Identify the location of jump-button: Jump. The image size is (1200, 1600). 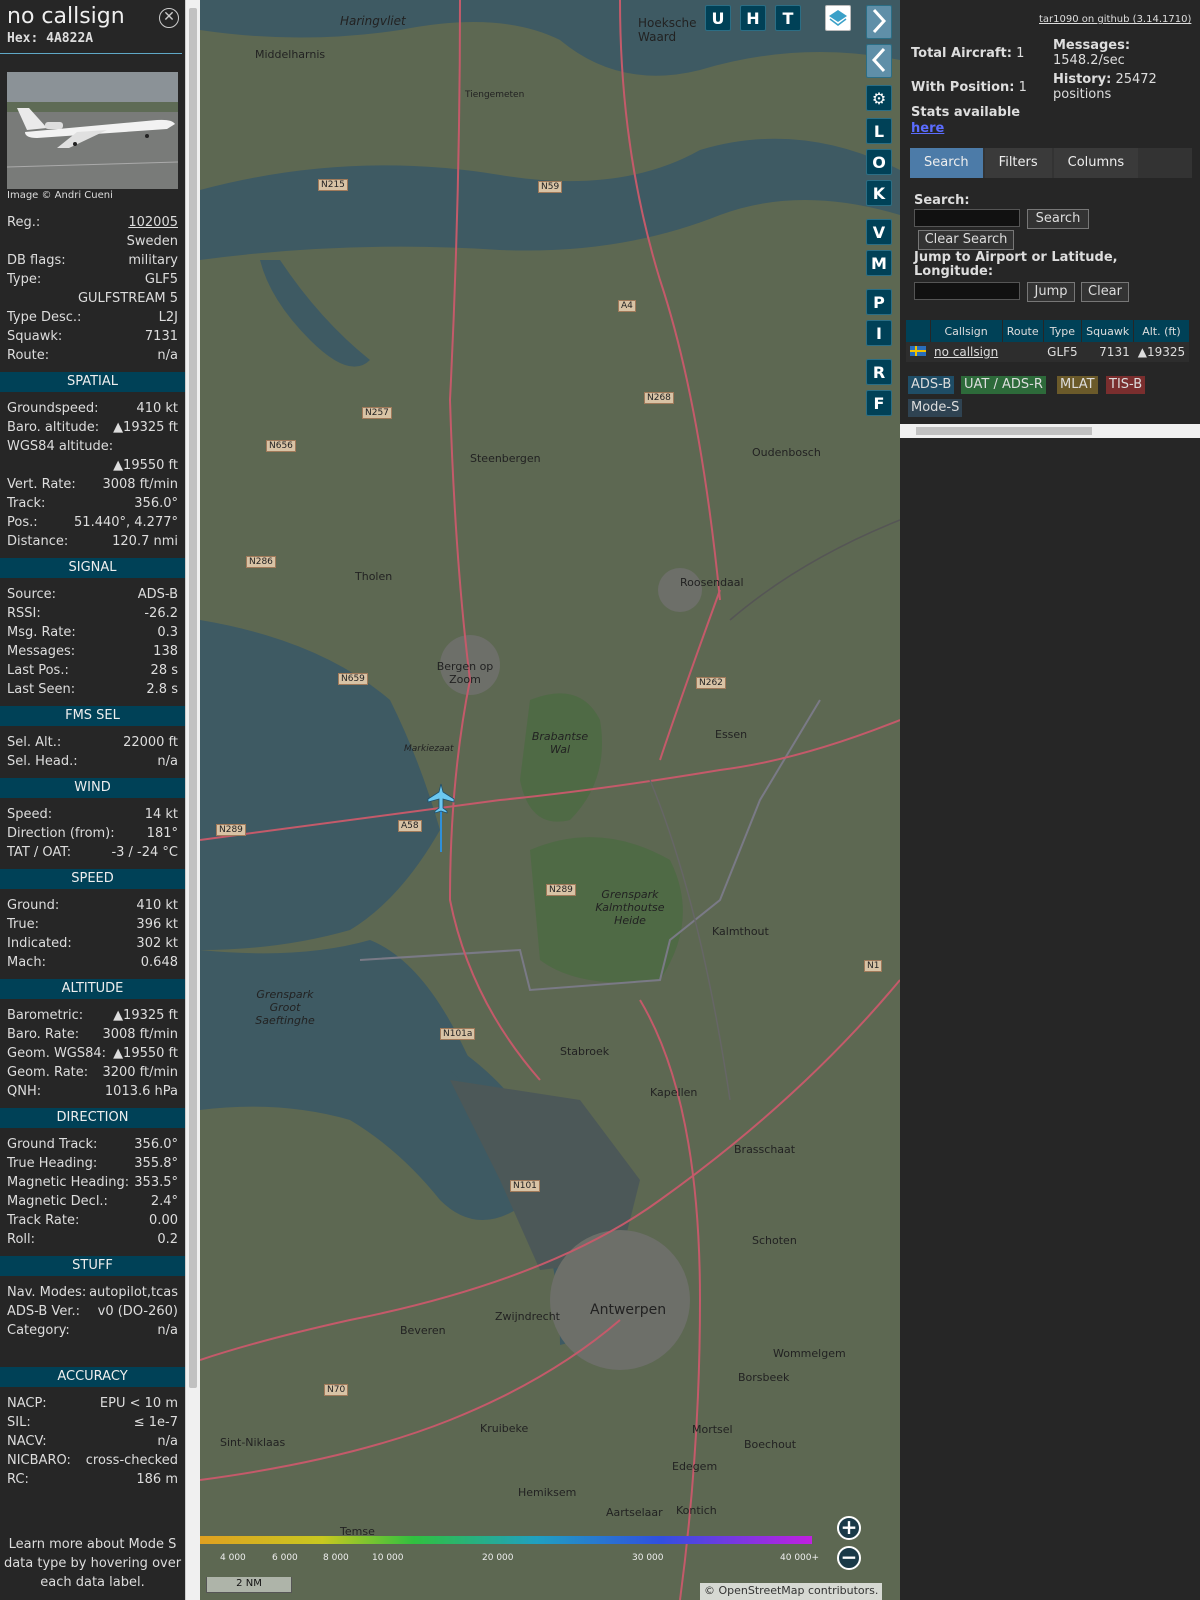
(1051, 292).